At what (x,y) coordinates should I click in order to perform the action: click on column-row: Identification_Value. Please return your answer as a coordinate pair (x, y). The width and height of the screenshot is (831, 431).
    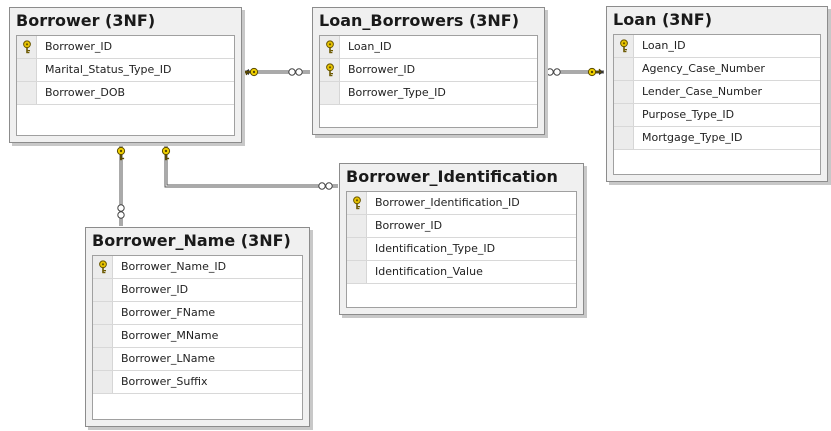
    Looking at the image, I should click on (461, 272).